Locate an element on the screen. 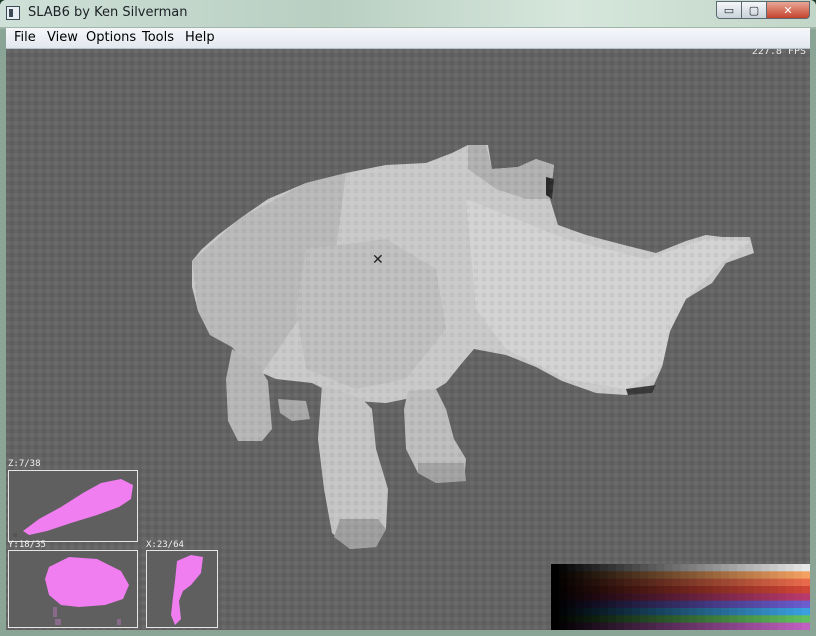  title-bar: SLAB6 by Ken Silverman ▭ ▢ ✕ is located at coordinates (408, 13).